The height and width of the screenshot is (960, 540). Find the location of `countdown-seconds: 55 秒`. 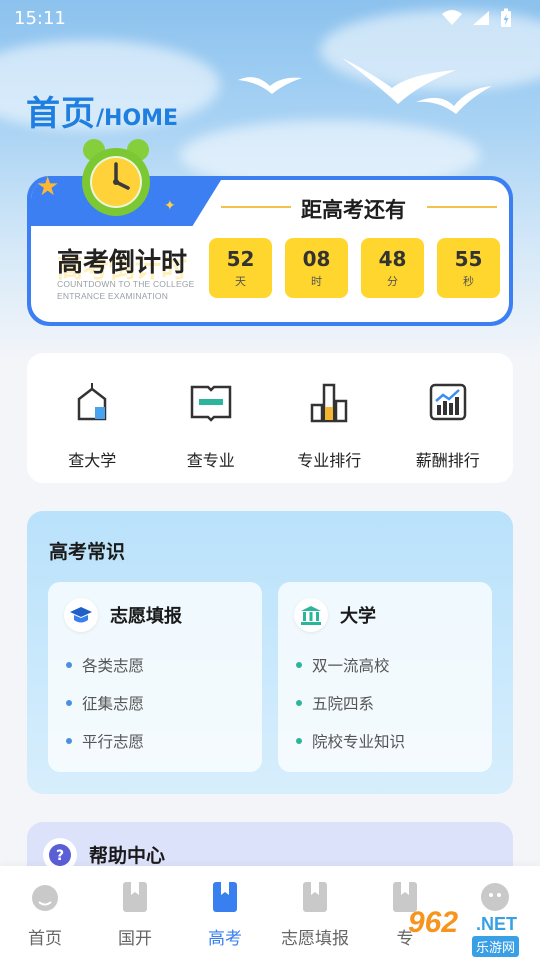

countdown-seconds: 55 秒 is located at coordinates (468, 268).